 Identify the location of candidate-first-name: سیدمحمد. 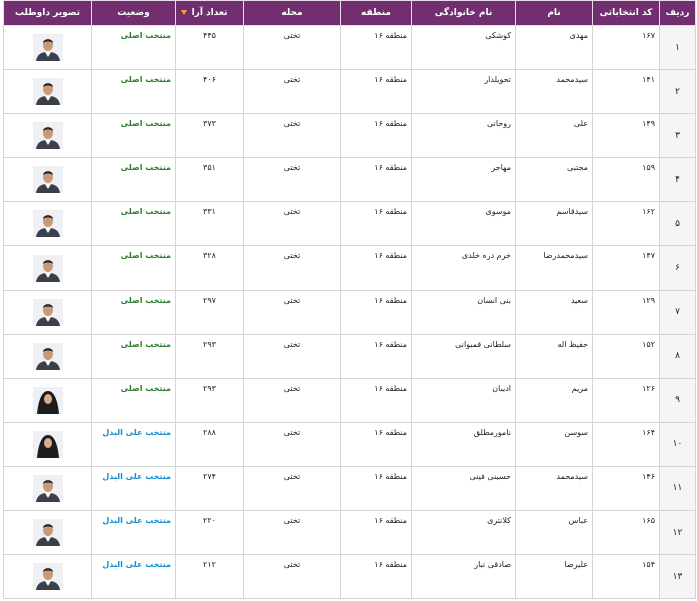
(572, 80).